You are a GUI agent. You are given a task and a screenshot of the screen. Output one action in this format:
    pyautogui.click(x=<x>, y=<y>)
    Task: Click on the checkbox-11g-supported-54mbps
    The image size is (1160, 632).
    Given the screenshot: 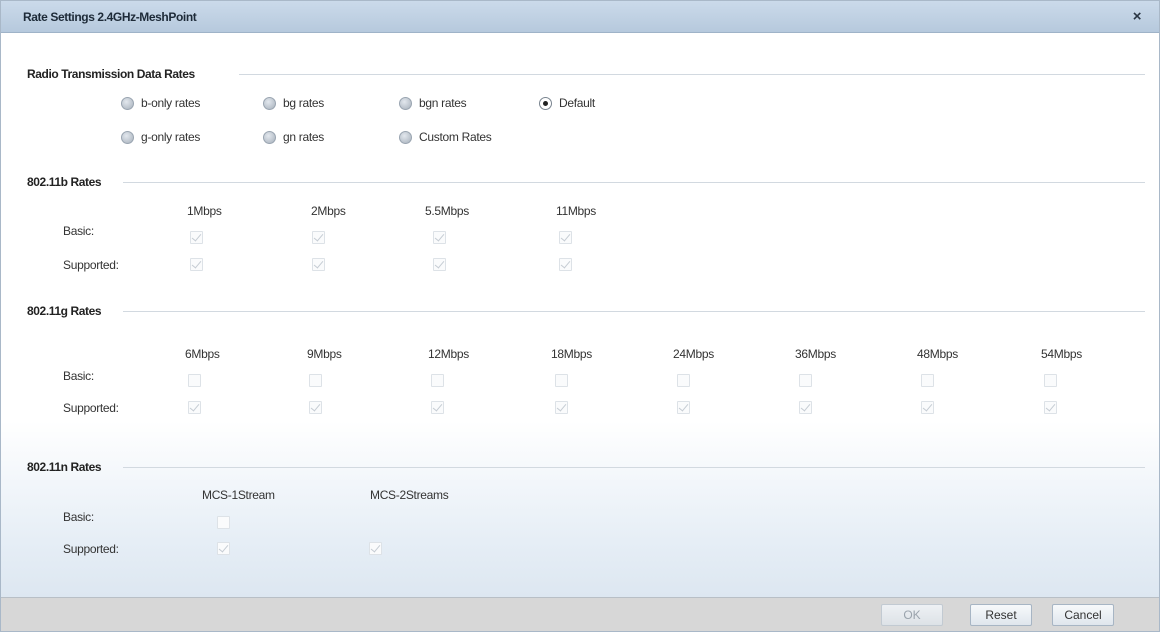 What is the action you would take?
    pyautogui.click(x=1050, y=407)
    